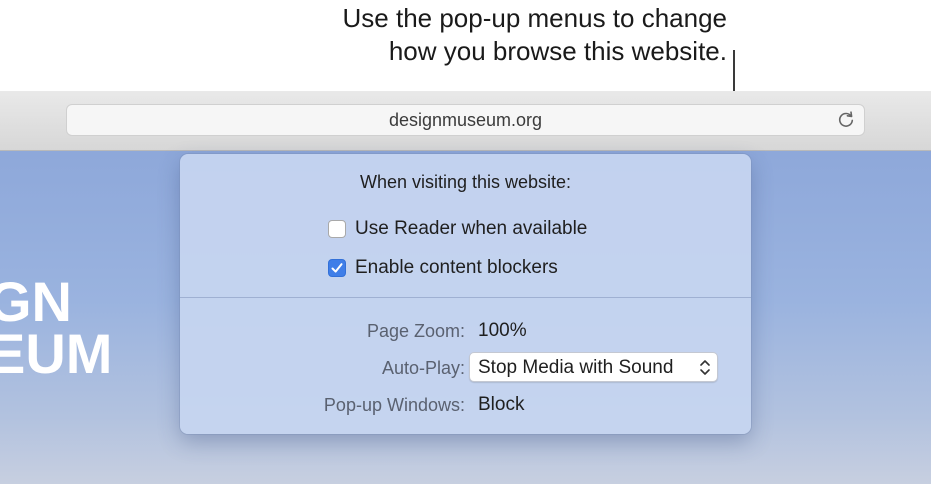 The height and width of the screenshot is (484, 931). I want to click on popup-windows-value: Block, so click(501, 405).